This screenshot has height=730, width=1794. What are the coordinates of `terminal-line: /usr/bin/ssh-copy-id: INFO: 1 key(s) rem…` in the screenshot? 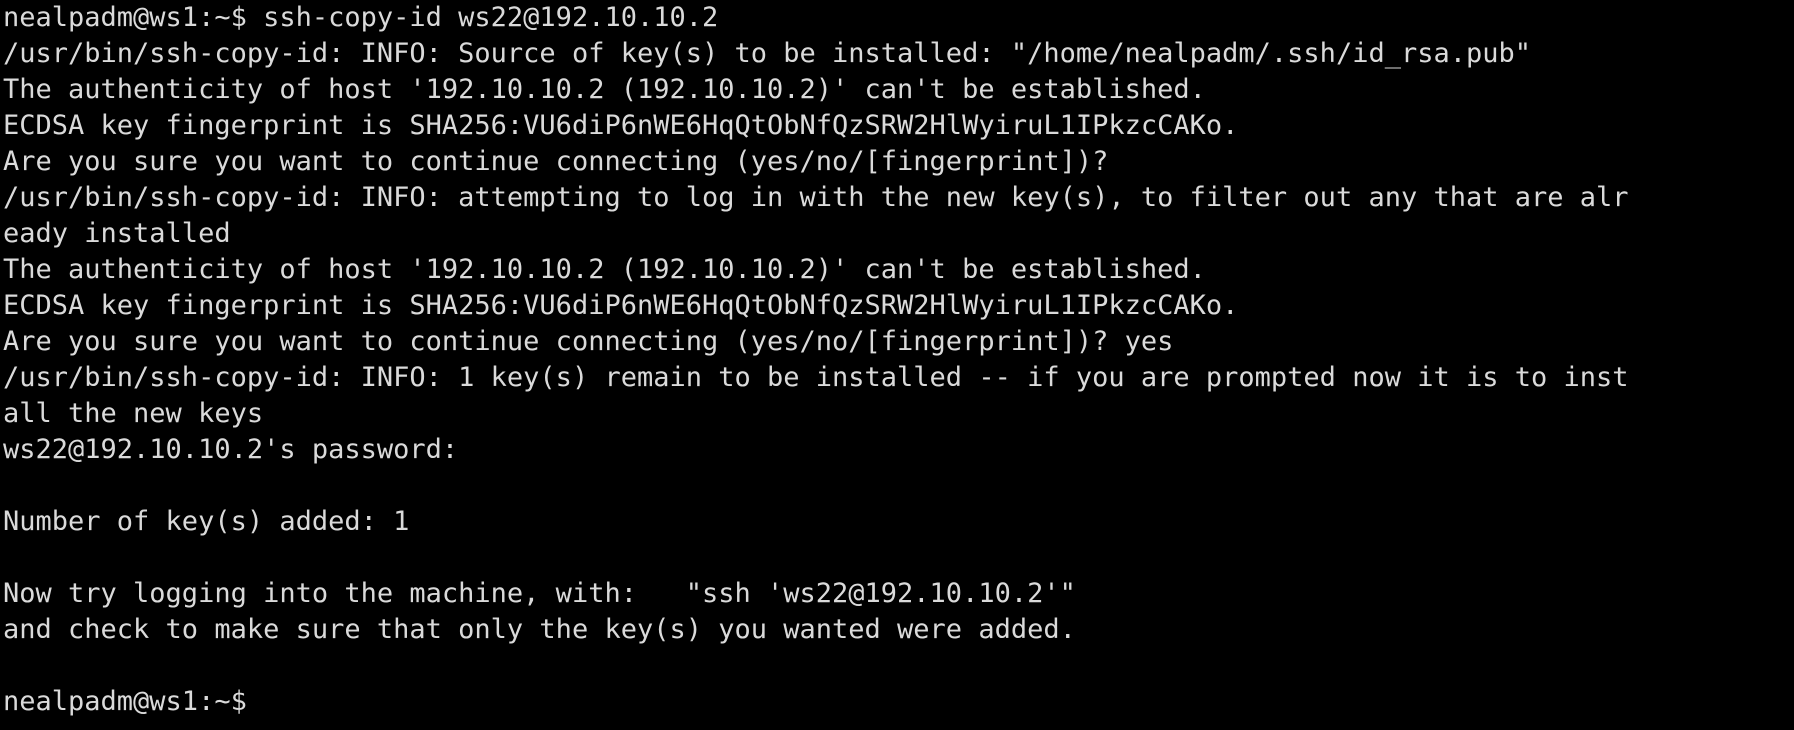 It's located at (816, 377).